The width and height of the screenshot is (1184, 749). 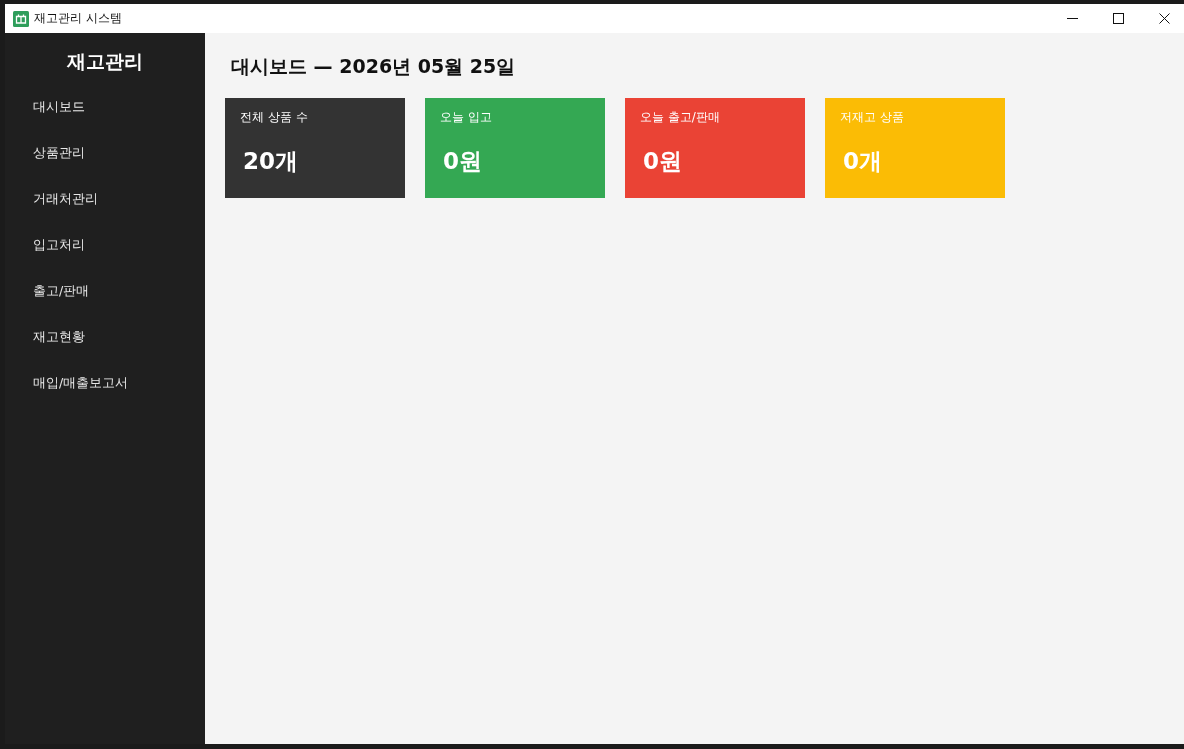 I want to click on sidebar-item: 거래처관리, so click(x=105, y=199).